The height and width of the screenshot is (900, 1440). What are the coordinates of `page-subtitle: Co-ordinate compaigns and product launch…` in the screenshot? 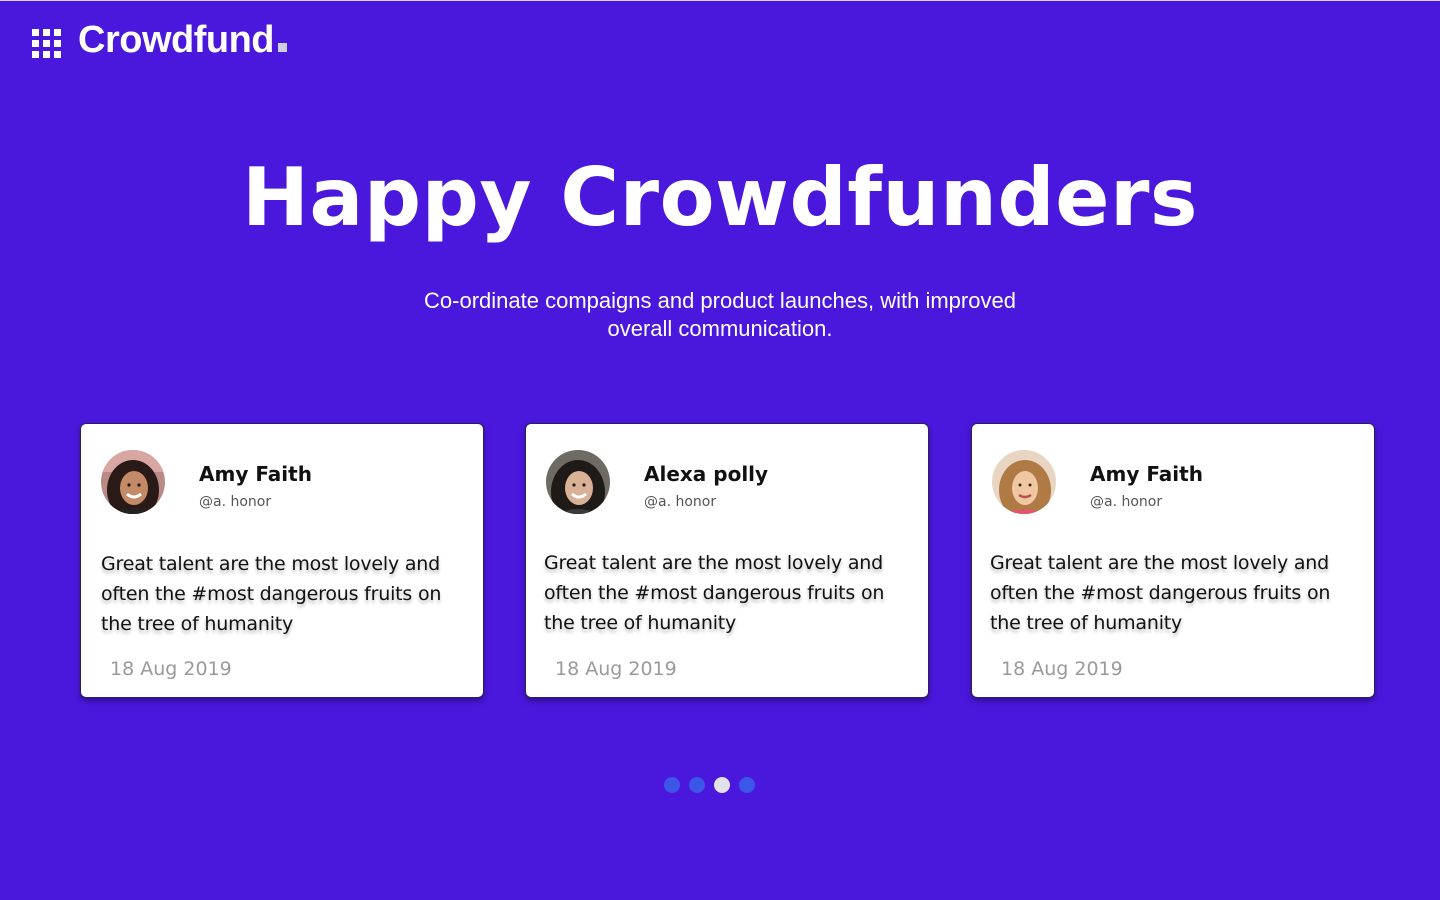 It's located at (720, 315).